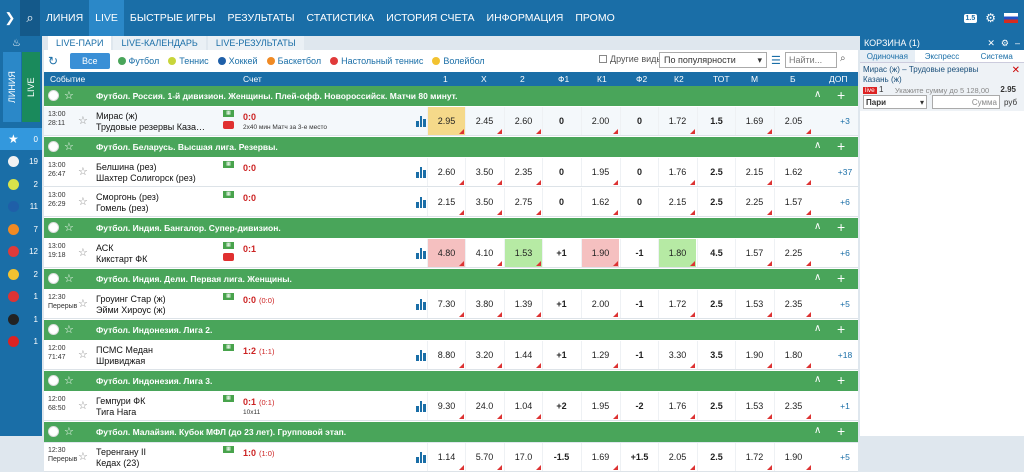 The width and height of the screenshot is (1024, 472). What do you see at coordinates (376, 61) in the screenshot?
I see `filter-sport-4: Настольный теннис` at bounding box center [376, 61].